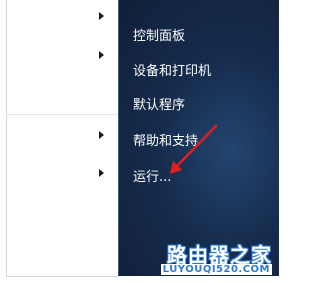 Image resolution: width=320 pixels, height=283 pixels. What do you see at coordinates (216, 260) in the screenshot?
I see `watermark: 路由器之家 LUYOUQI520.COM` at bounding box center [216, 260].